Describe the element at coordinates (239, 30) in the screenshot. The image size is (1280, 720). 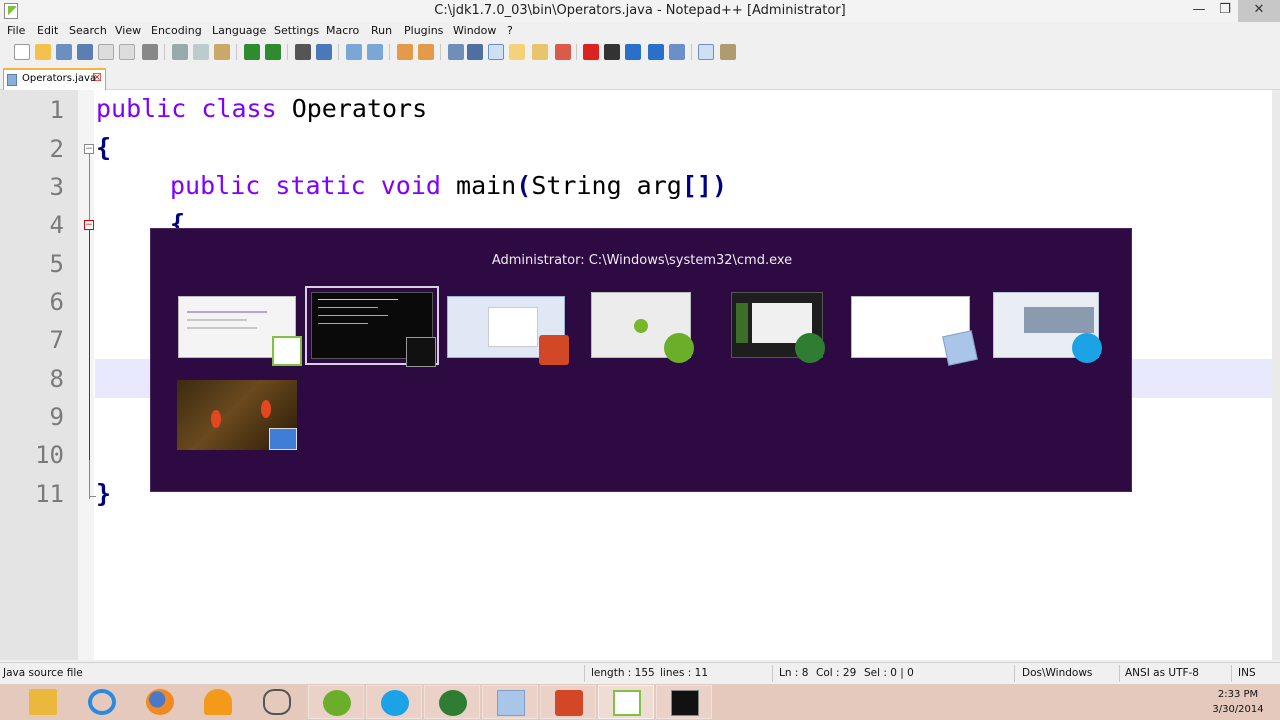
I see `menu-language: Language` at that location.